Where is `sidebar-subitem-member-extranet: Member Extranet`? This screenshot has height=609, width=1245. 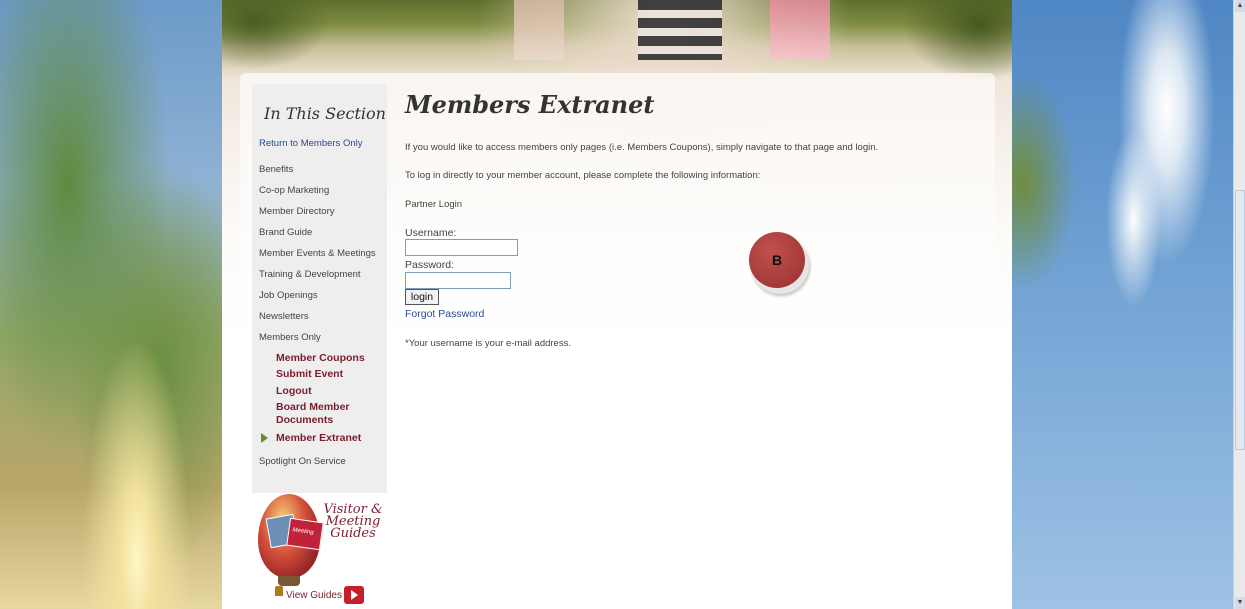 sidebar-subitem-member-extranet: Member Extranet is located at coordinates (318, 438).